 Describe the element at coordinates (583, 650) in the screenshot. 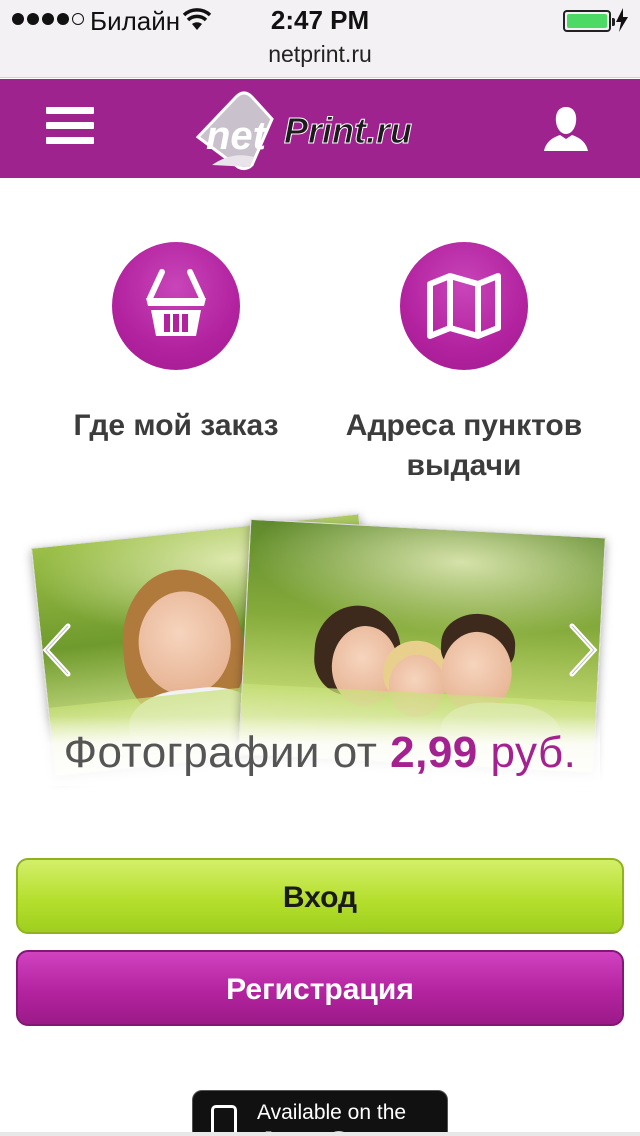

I see `carousel-next-arrow-icon` at that location.